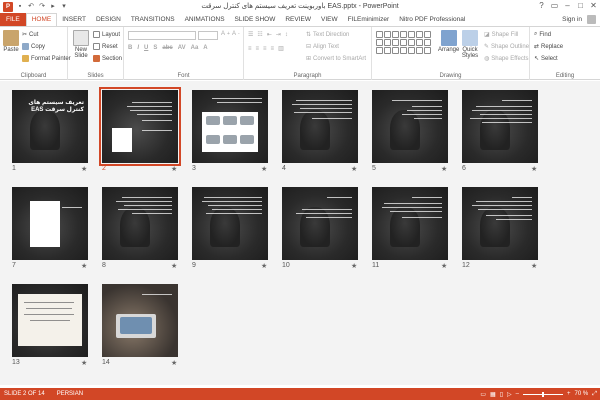 This screenshot has height=400, width=600. Describe the element at coordinates (298, 19) in the screenshot. I see `tab-review: REVIEW` at that location.